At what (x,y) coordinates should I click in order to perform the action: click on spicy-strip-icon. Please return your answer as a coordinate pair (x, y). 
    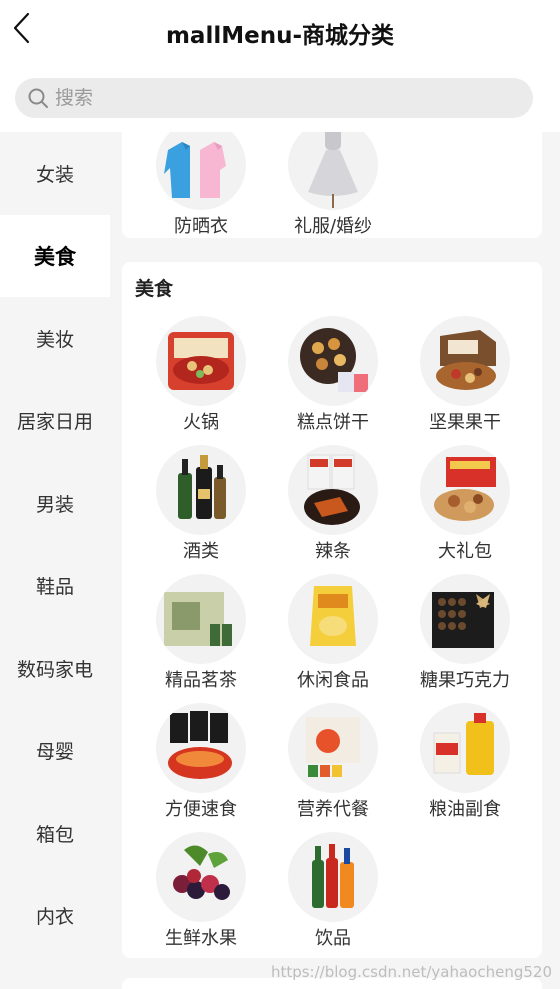
    Looking at the image, I should click on (332, 489).